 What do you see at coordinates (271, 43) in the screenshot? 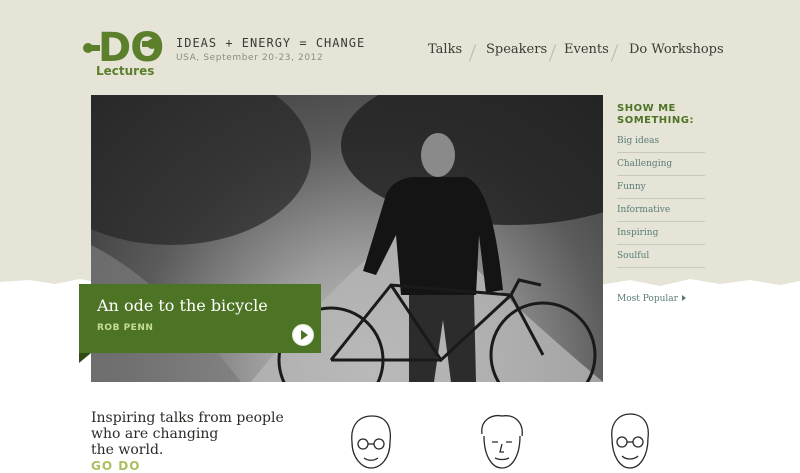
I see `tagline: IDEAS + ENERGY = CHANGE` at bounding box center [271, 43].